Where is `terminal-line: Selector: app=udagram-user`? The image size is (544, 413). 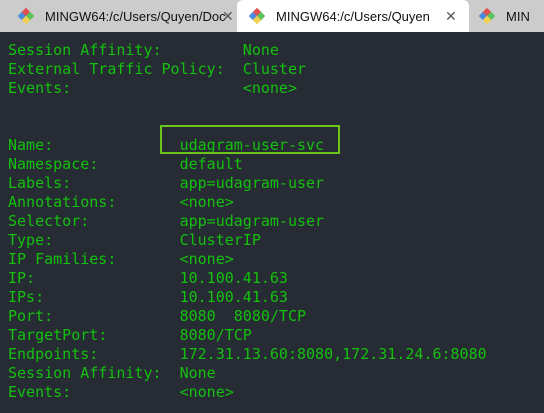 terminal-line: Selector: app=udagram-user is located at coordinates (166, 221).